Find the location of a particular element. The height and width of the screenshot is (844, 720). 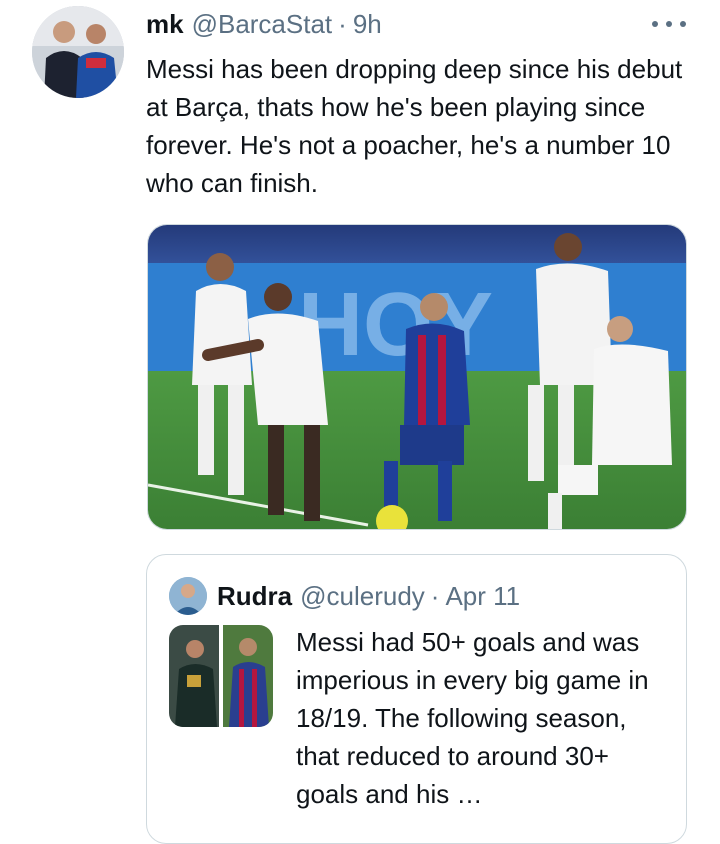

author-name: mk is located at coordinates (165, 24).